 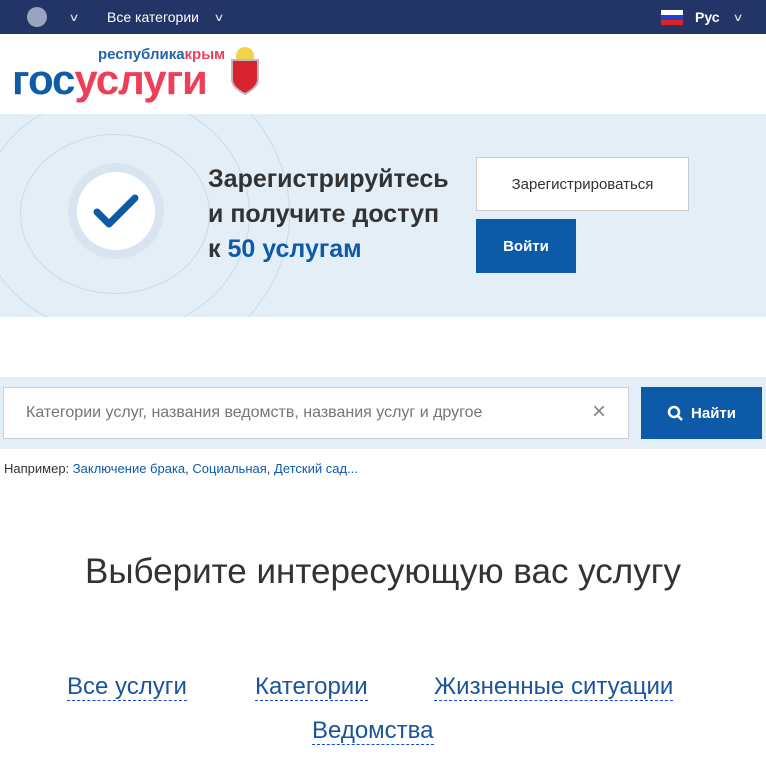 I want to click on crimea-emblem-icon, so click(x=245, y=73).